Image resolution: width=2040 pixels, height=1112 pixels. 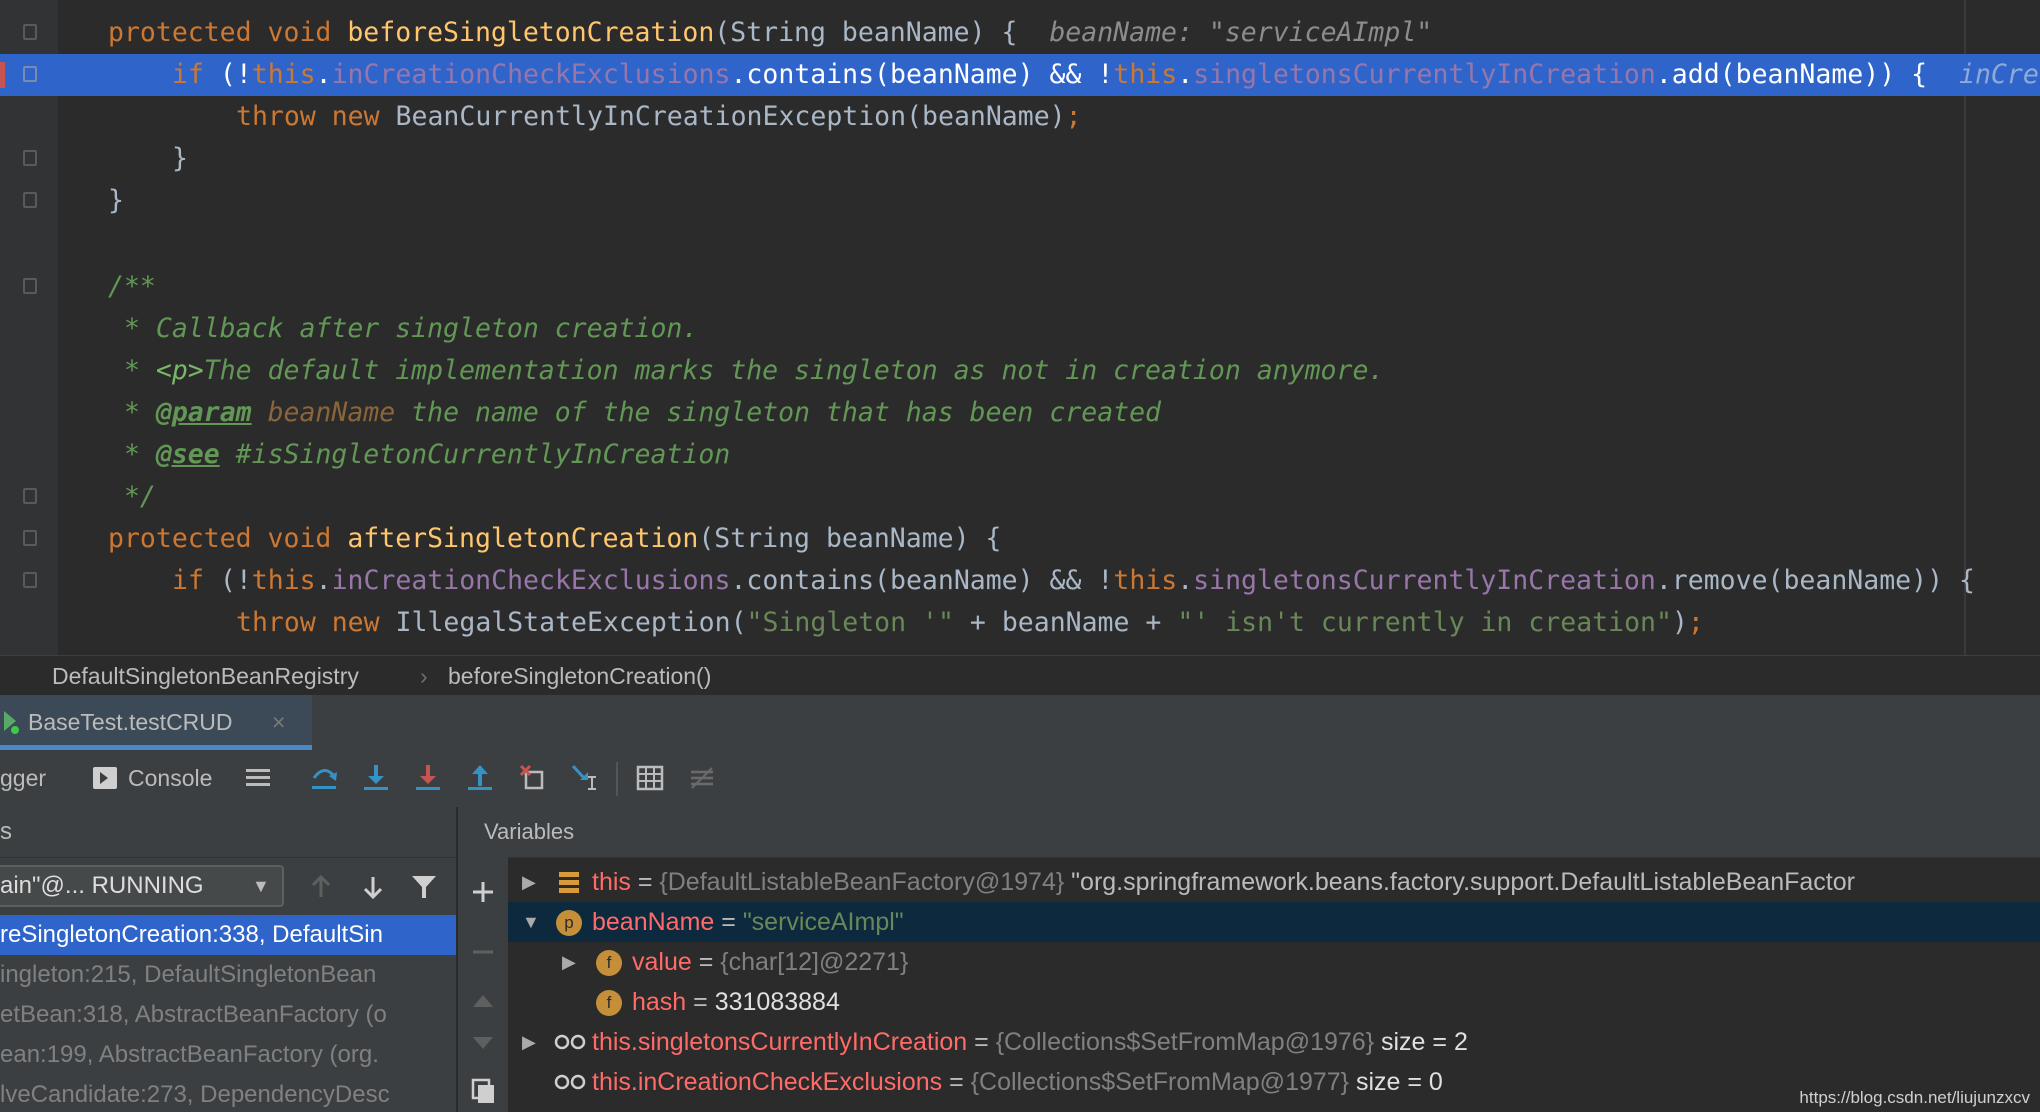 What do you see at coordinates (376, 778) in the screenshot?
I see `step-into-icon` at bounding box center [376, 778].